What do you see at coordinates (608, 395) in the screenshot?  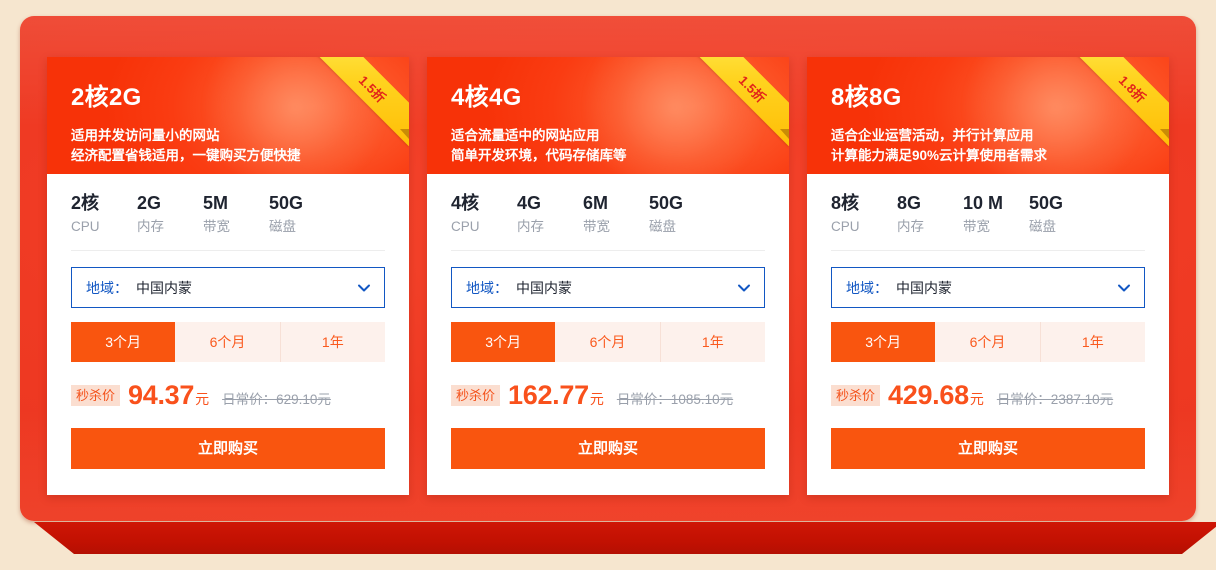 I see `price-row: 秒杀价 162.77 元 日常价：1085.10元` at bounding box center [608, 395].